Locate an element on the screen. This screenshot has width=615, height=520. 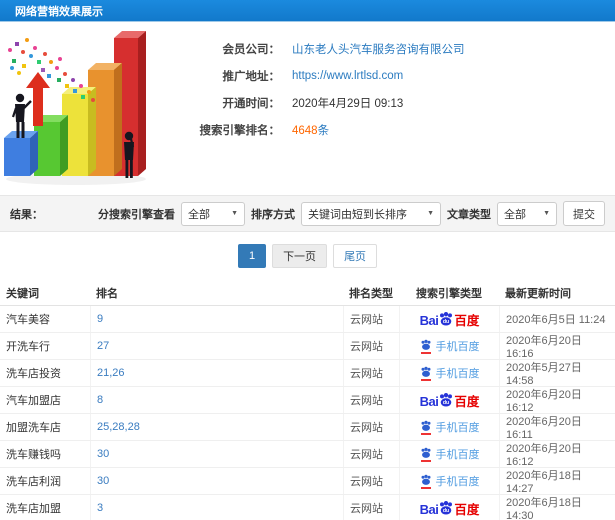
company-row: 会员公司： 山东老人头汽车服务咨询有限公司 is located at coordinates (395, 48).